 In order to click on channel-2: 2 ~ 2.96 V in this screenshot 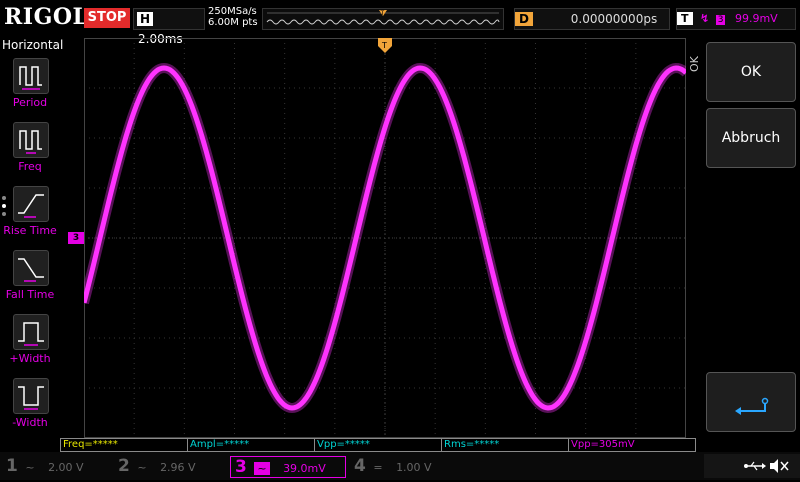, I will do `click(170, 466)`.